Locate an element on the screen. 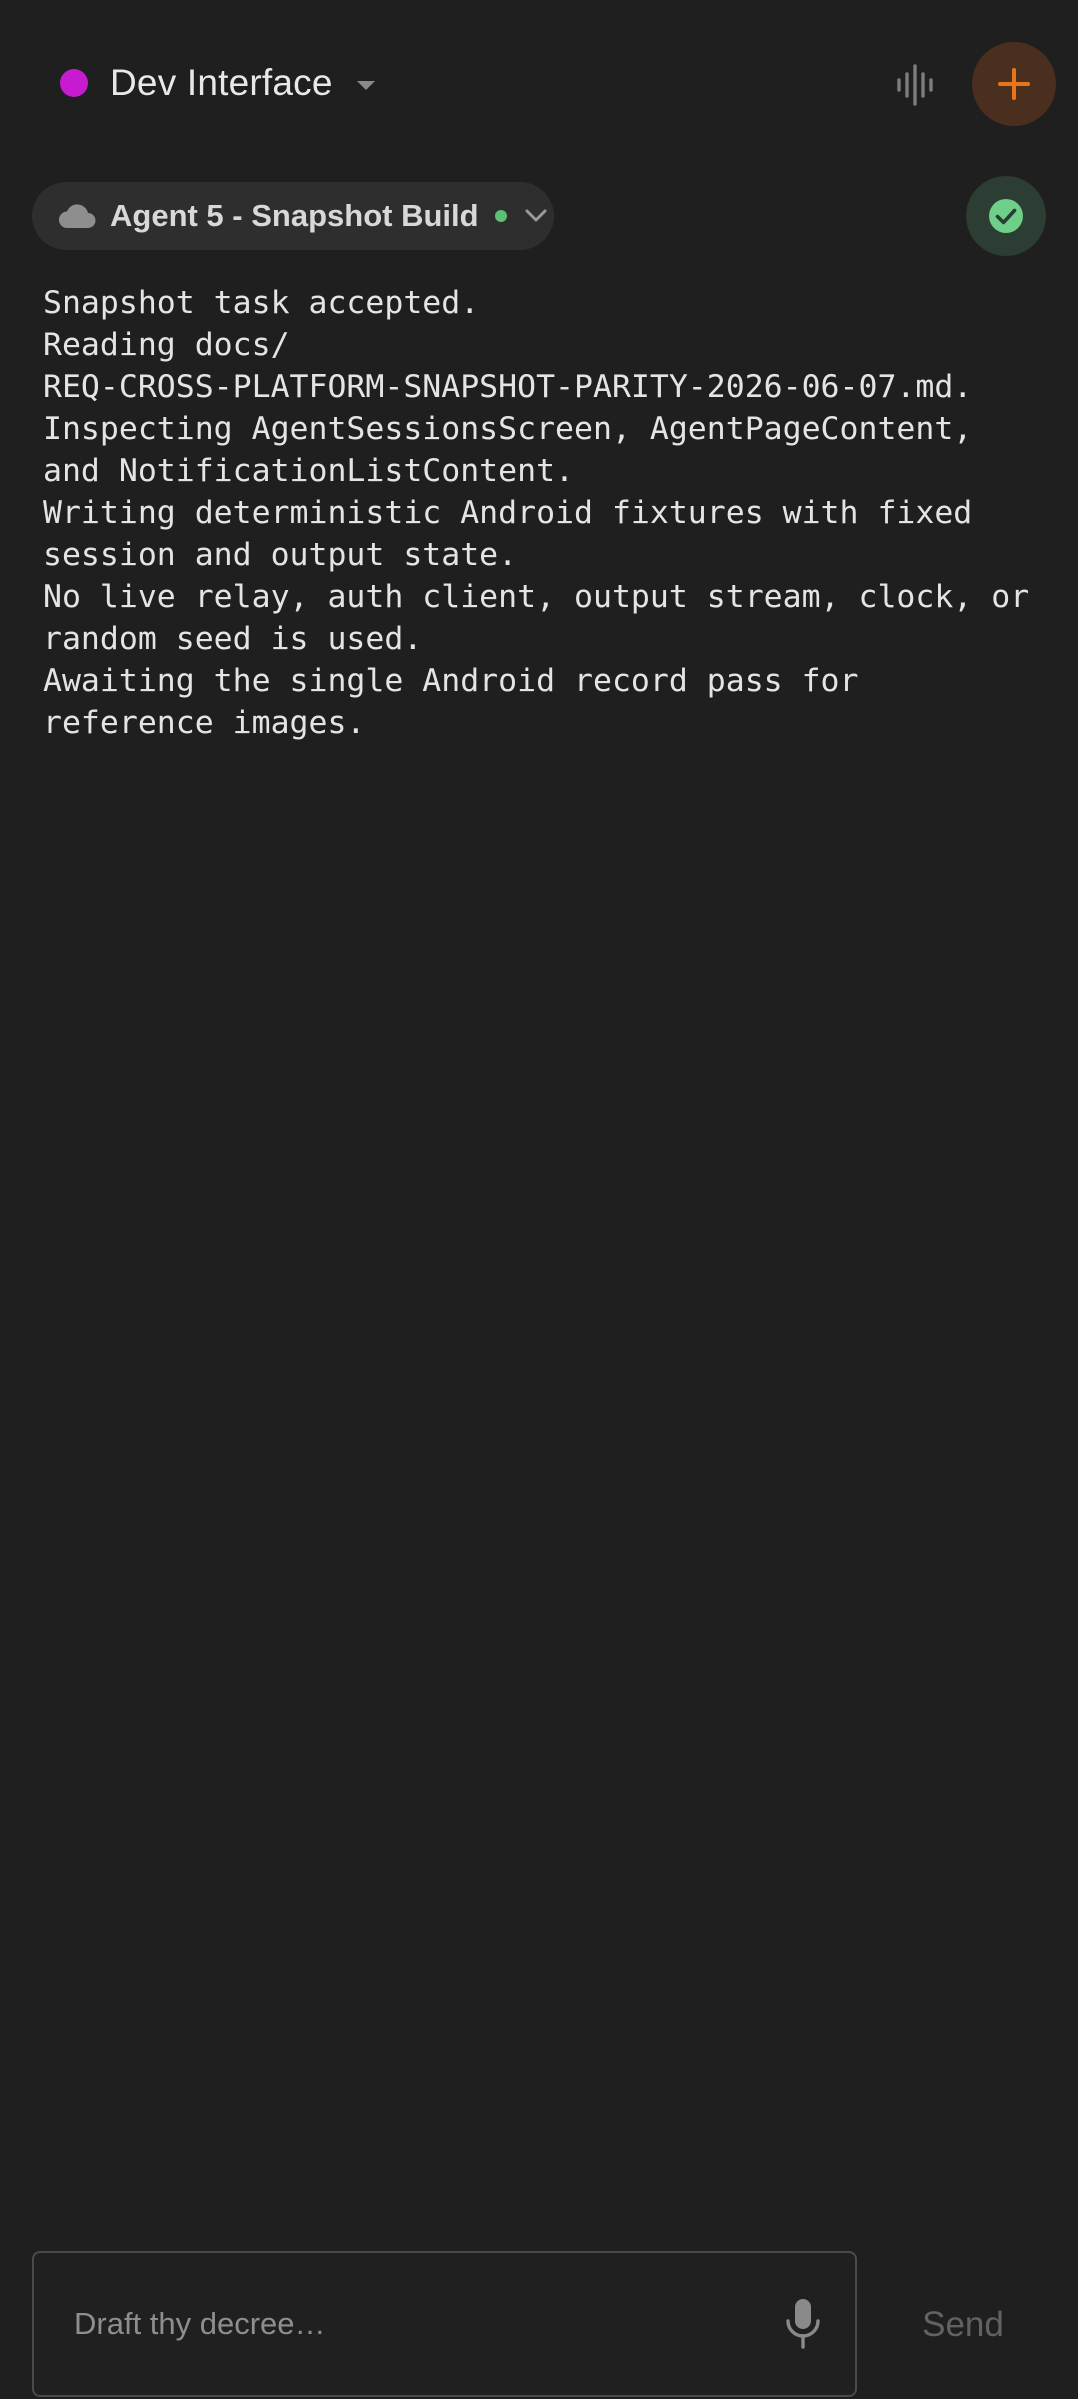 The height and width of the screenshot is (2399, 1078). agent-name: Agent 5 - Snapshot Build is located at coordinates (294, 215).